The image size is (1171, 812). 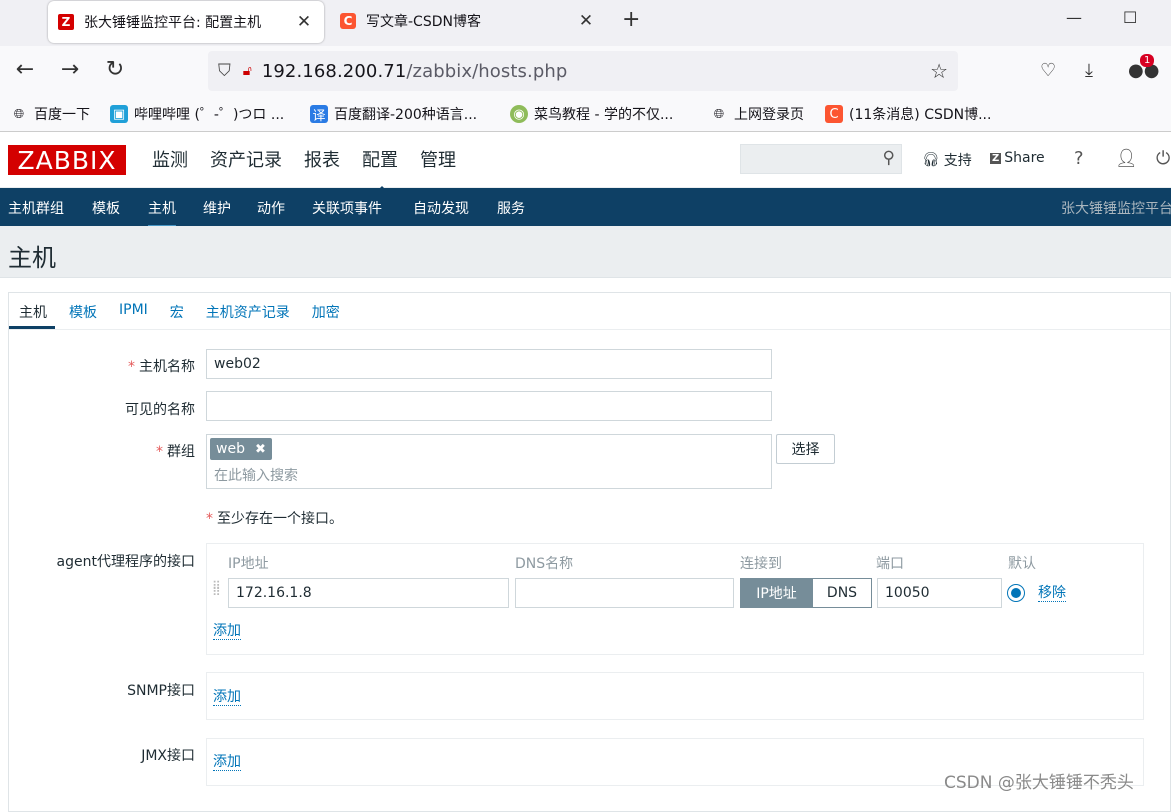 I want to click on form-tabs: 主机 模板 IPMI 宏 主机资产记录 加密, so click(x=589, y=311).